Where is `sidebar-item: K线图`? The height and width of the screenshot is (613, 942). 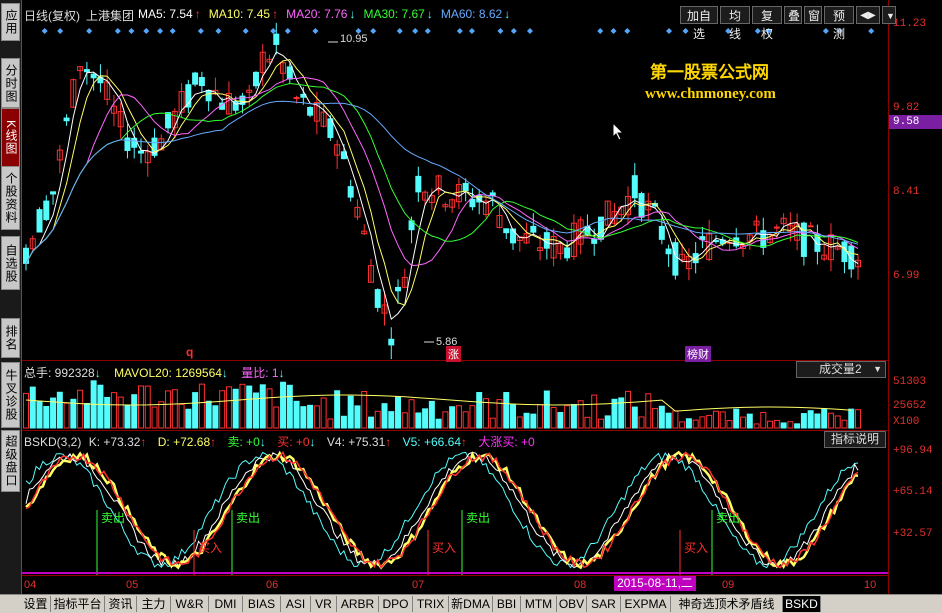
sidebar-item: K线图 is located at coordinates (10, 138).